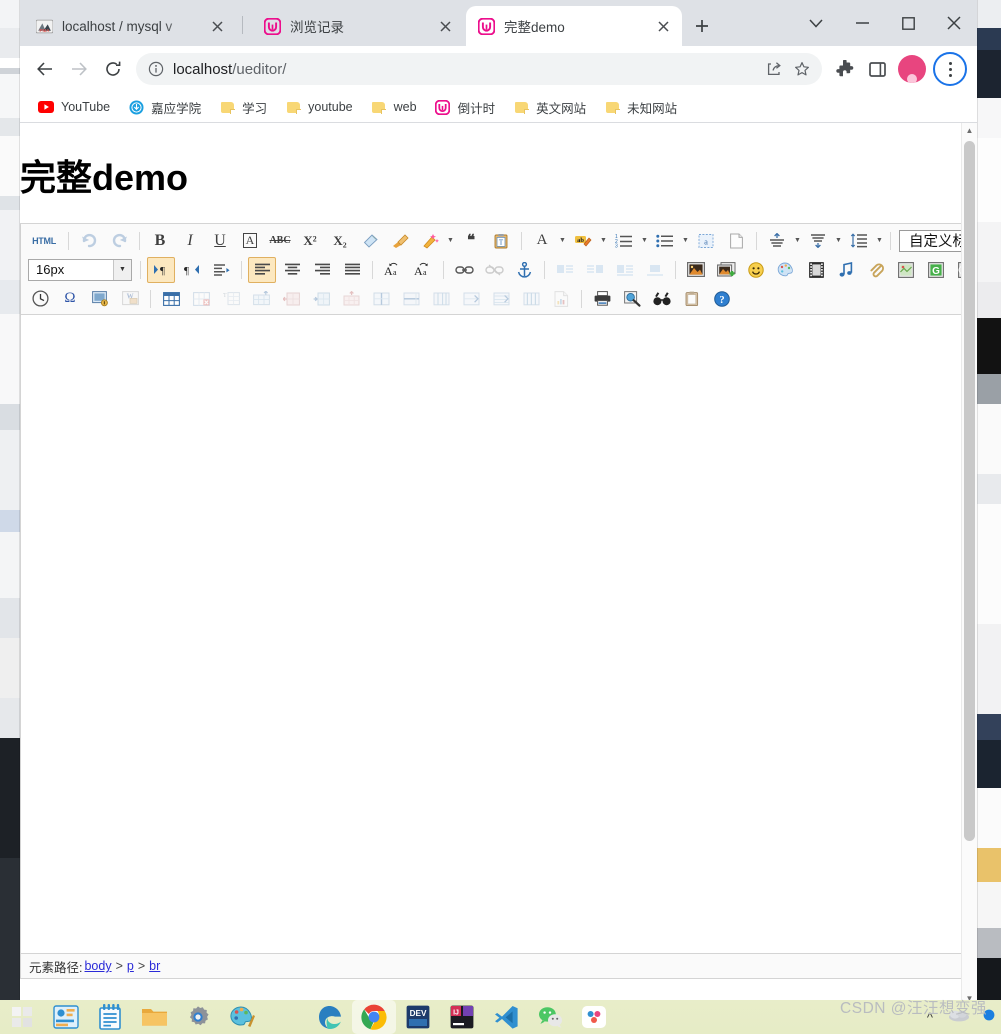  What do you see at coordinates (930, 240) in the screenshot?
I see `custom-title-select: 自定义标题` at bounding box center [930, 240].